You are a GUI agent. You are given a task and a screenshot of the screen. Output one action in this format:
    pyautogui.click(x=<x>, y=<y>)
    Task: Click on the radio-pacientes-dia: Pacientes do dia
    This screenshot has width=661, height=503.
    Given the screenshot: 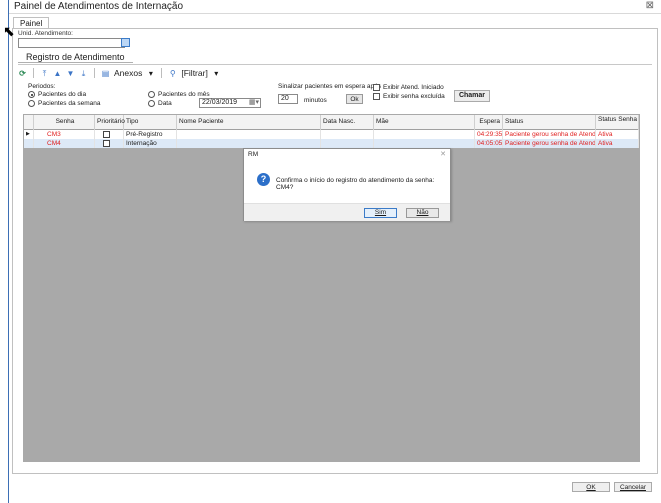 What is the action you would take?
    pyautogui.click(x=57, y=94)
    